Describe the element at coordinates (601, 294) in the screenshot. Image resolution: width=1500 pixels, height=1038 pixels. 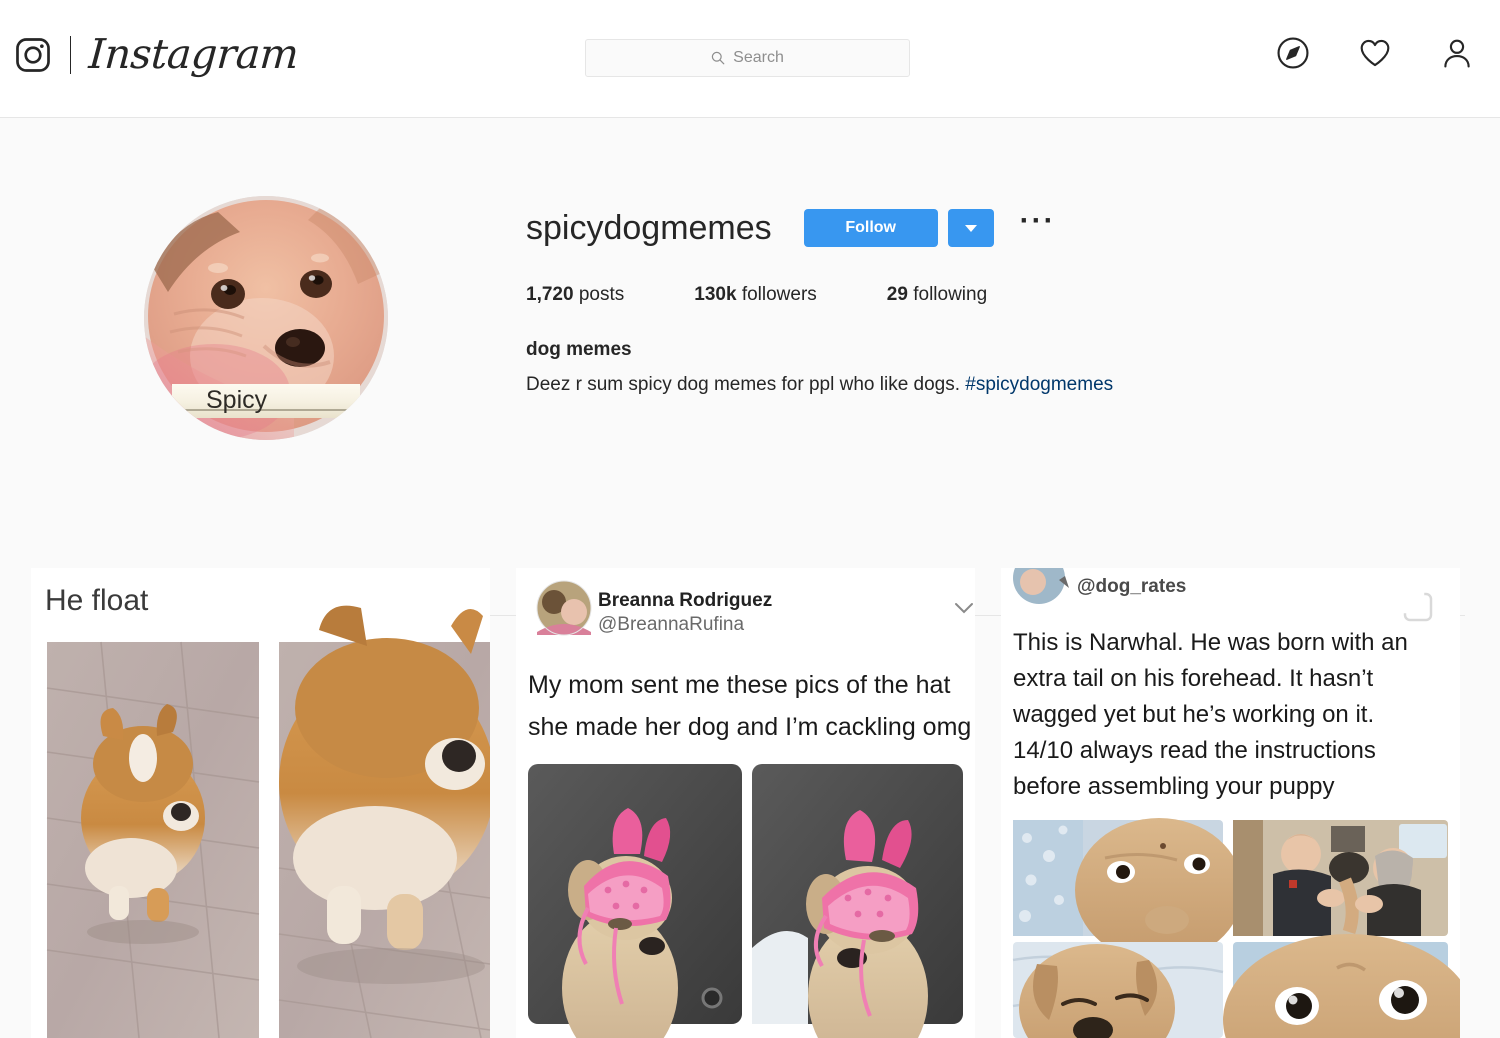
I see `stat-posts-label: posts` at that location.